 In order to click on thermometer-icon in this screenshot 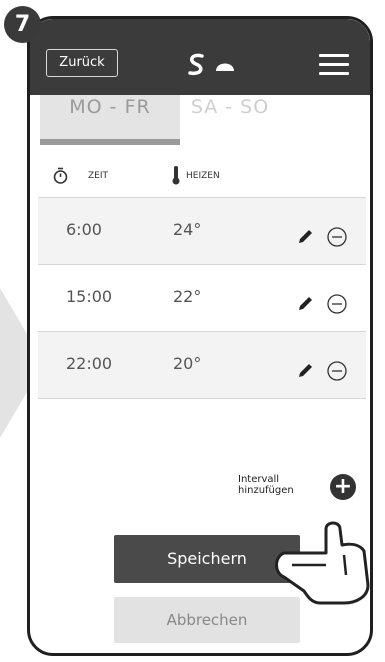, I will do `click(176, 175)`.